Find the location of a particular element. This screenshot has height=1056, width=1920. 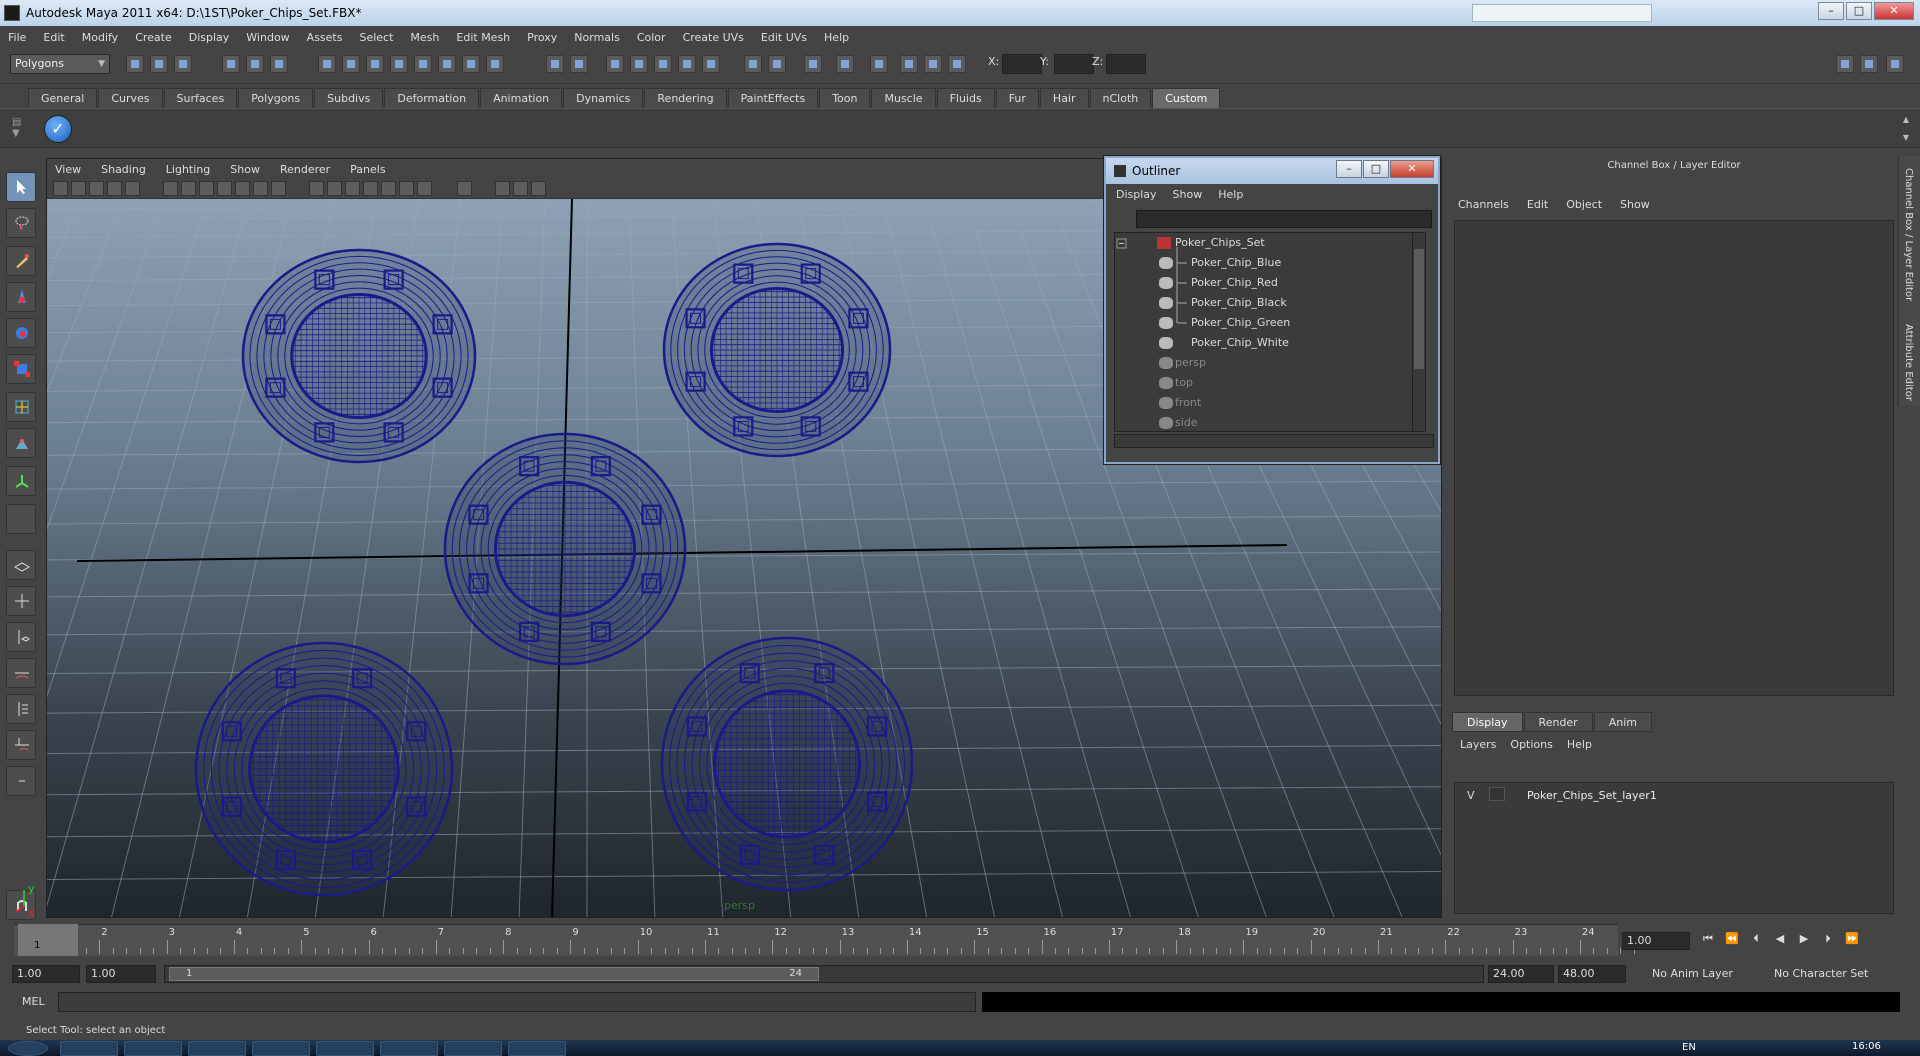

checkmark-shelf-icon: ✓ is located at coordinates (58, 129).